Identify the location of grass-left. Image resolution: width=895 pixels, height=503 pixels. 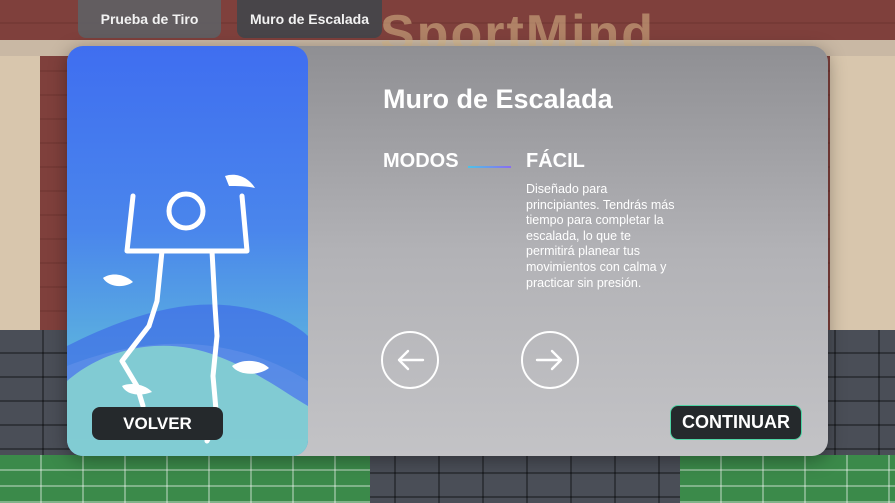
(185, 479).